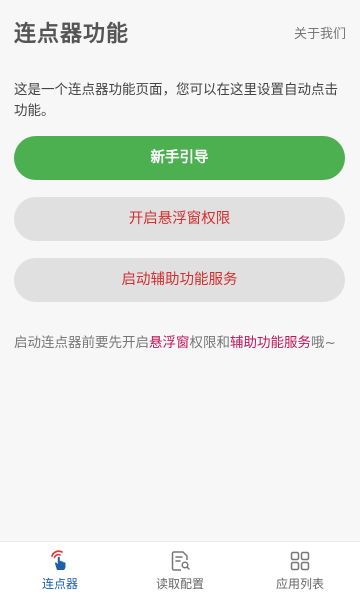 This screenshot has width=360, height=600. Describe the element at coordinates (299, 584) in the screenshot. I see `tab-label-app-list: 应用列表` at that location.